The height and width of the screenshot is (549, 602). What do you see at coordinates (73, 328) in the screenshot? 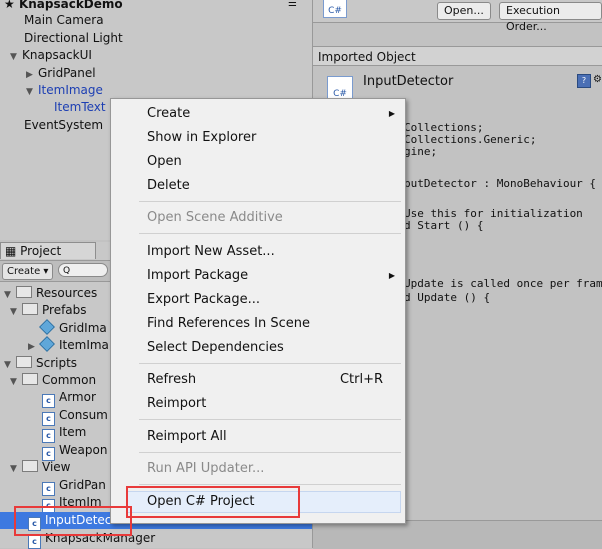
I see `tree-item-gridimage: GridIma` at bounding box center [73, 328].